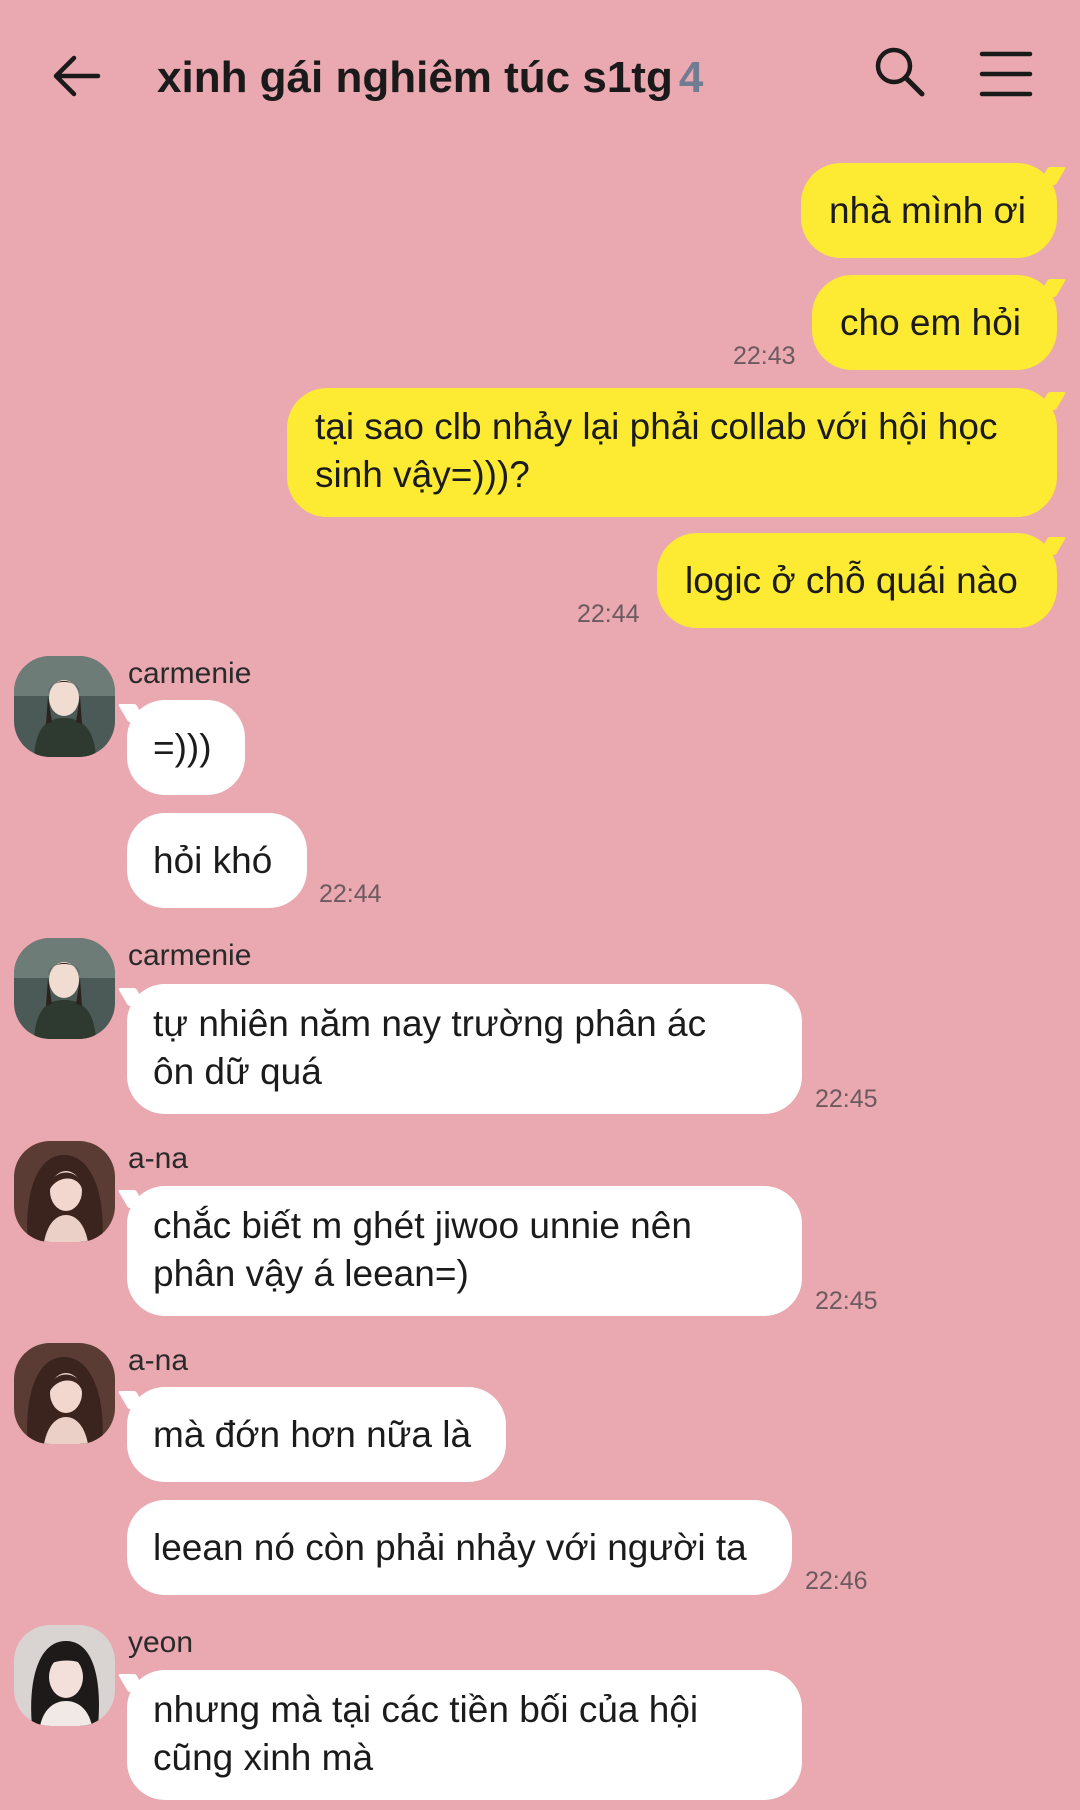  What do you see at coordinates (76, 74) in the screenshot?
I see `back-arrow-icon` at bounding box center [76, 74].